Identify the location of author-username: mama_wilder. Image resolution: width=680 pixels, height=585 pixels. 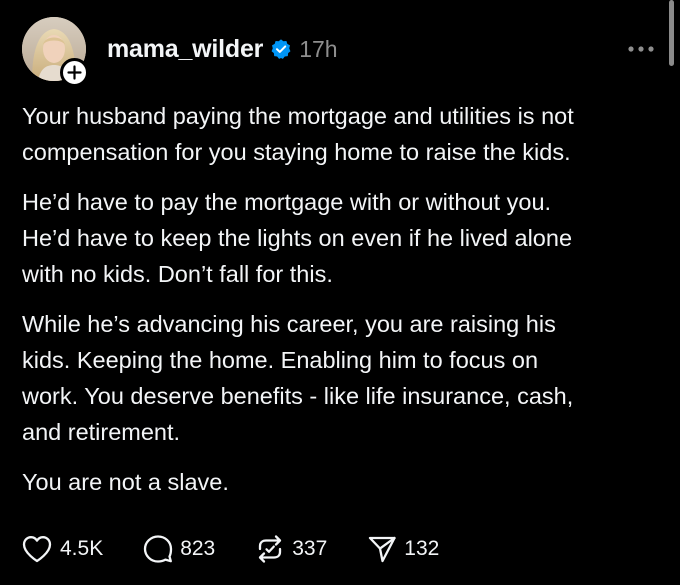
(185, 49).